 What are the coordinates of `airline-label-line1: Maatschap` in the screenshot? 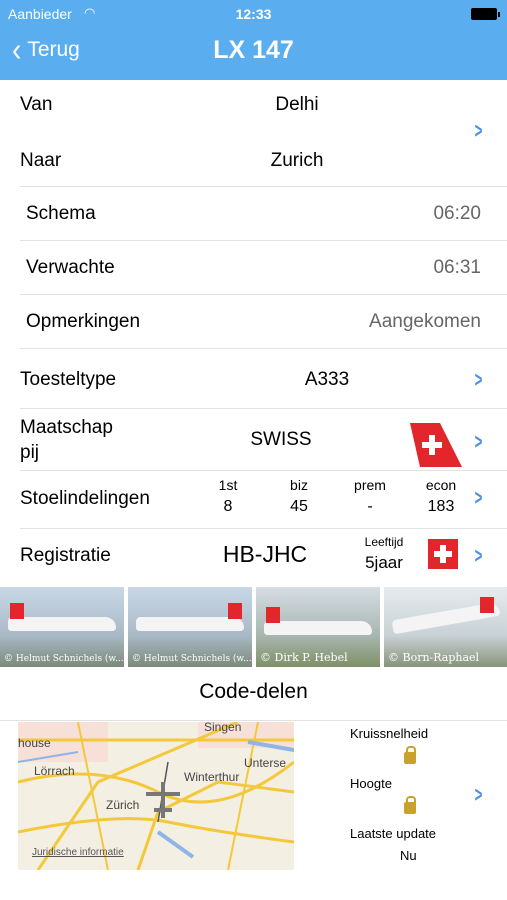 It's located at (66, 427).